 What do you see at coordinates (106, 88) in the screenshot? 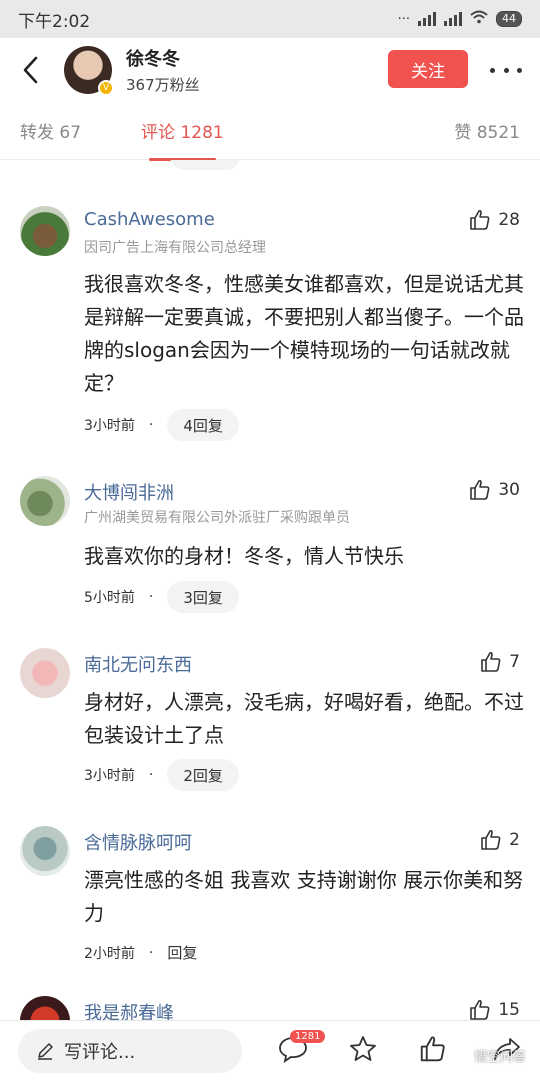
I see `verified-badge-icon: V` at bounding box center [106, 88].